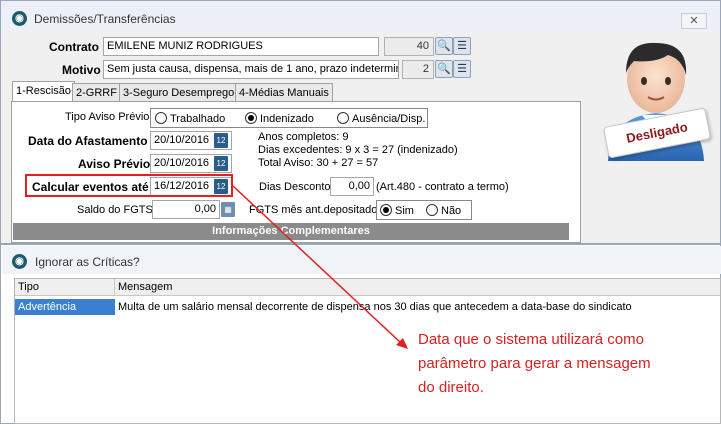 This screenshot has height=424, width=721. What do you see at coordinates (87, 262) in the screenshot?
I see `dialog-title: Ignorar as Críticas?` at bounding box center [87, 262].